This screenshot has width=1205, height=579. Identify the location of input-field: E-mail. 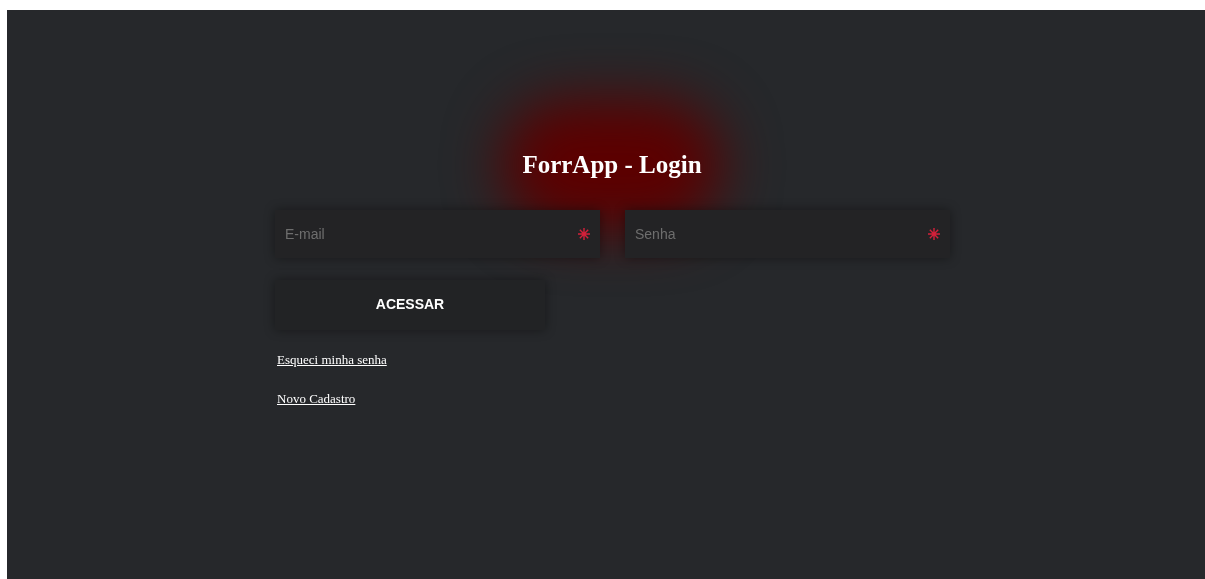
(437, 233).